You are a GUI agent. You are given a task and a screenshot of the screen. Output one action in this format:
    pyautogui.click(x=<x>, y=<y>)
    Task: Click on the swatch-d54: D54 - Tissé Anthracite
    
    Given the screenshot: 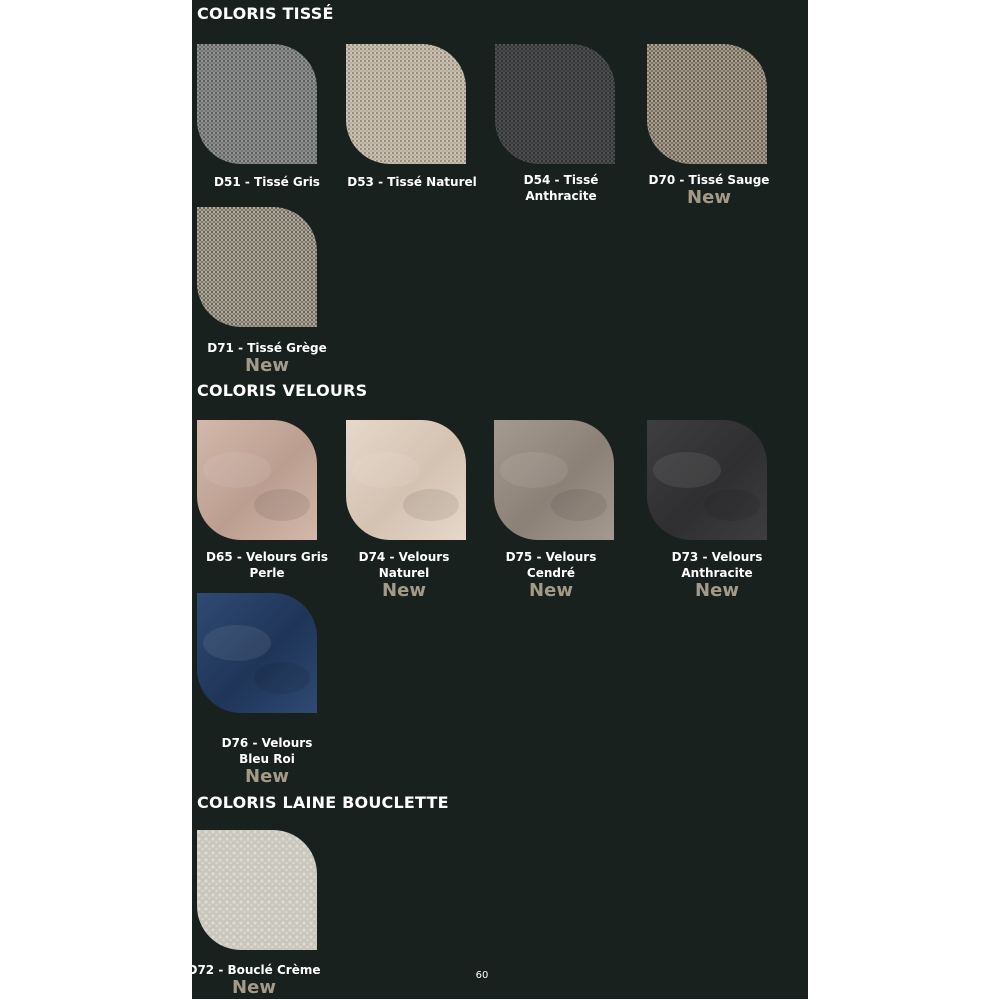 What is the action you would take?
    pyautogui.click(x=561, y=124)
    